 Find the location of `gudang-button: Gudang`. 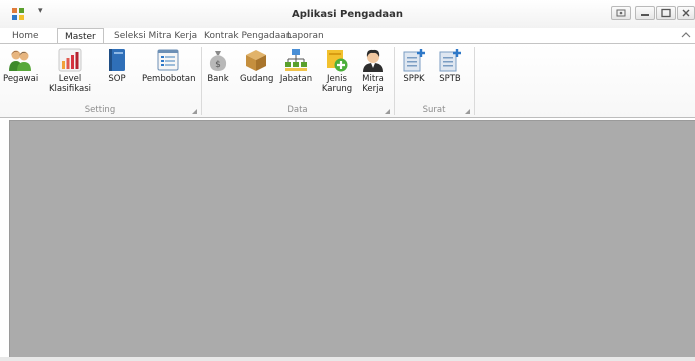

gudang-button: Gudang is located at coordinates (257, 66).